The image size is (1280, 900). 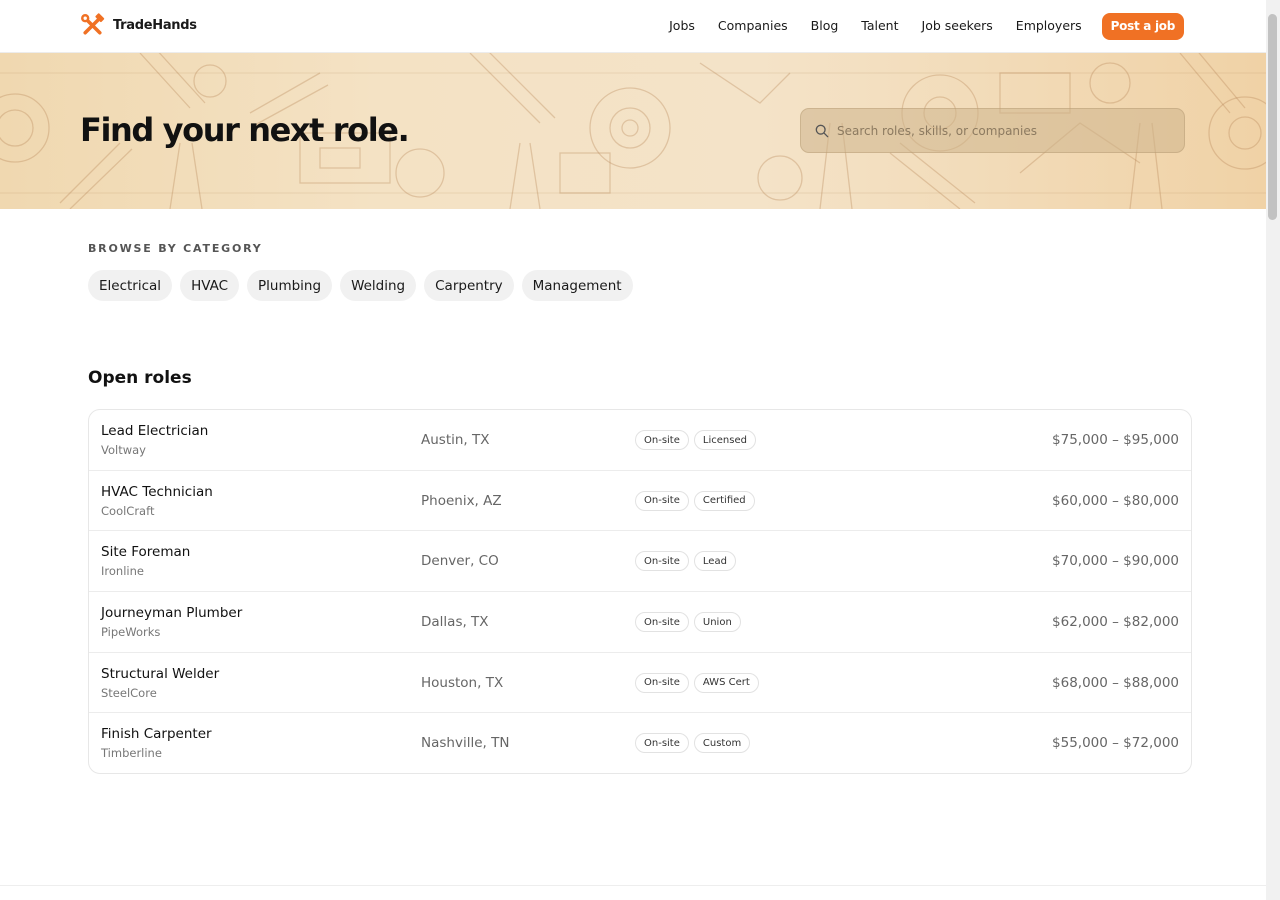 I want to click on category-heading: BROWSE BY CATEGORY, so click(x=175, y=248).